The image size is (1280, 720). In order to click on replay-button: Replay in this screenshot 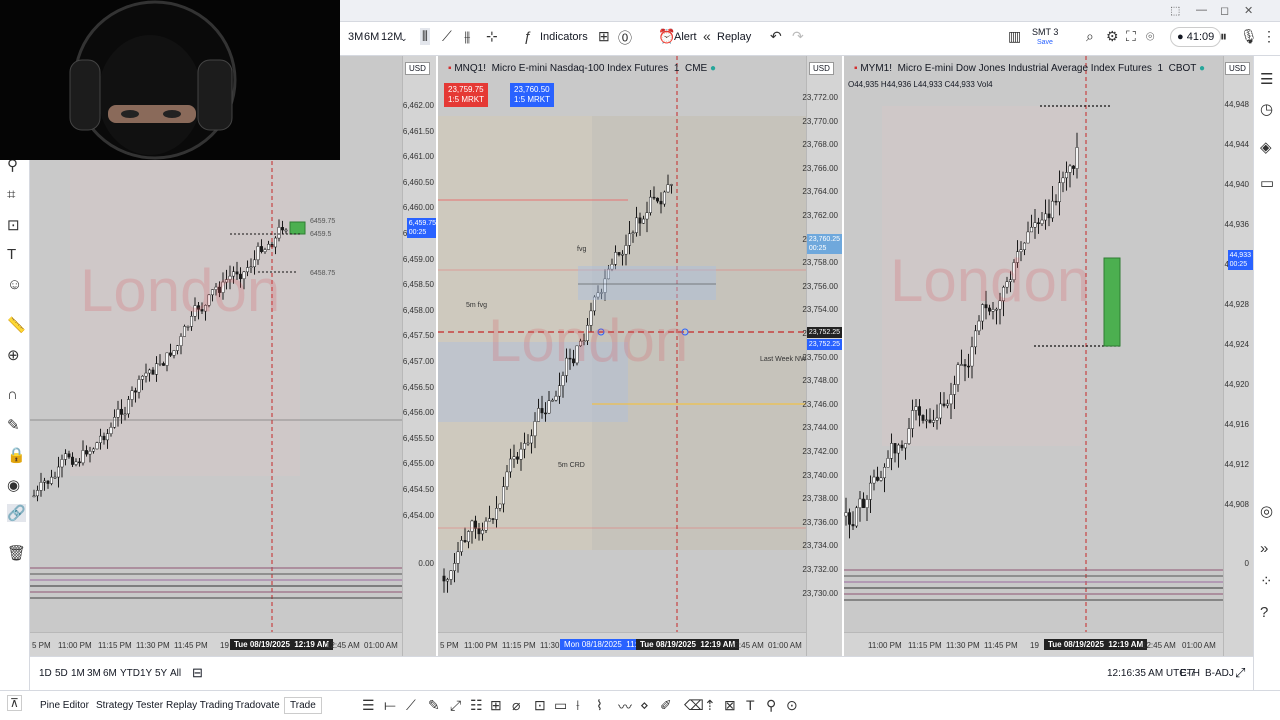, I will do `click(734, 37)`.